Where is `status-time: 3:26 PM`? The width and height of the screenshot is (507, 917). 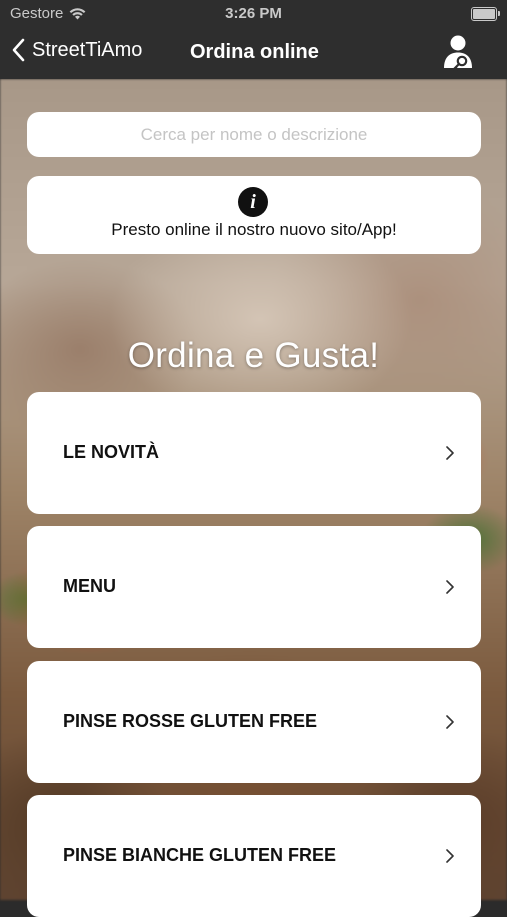 status-time: 3:26 PM is located at coordinates (253, 13).